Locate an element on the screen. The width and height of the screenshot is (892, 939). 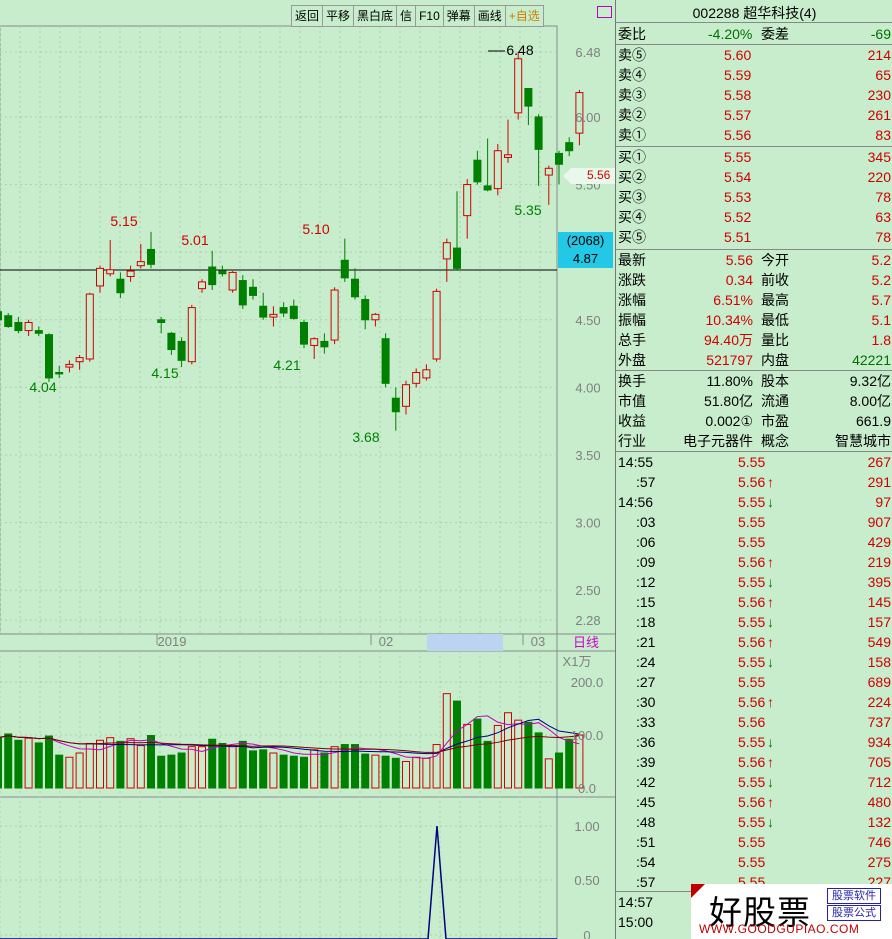
fund-label: 流通 is located at coordinates (775, 401).